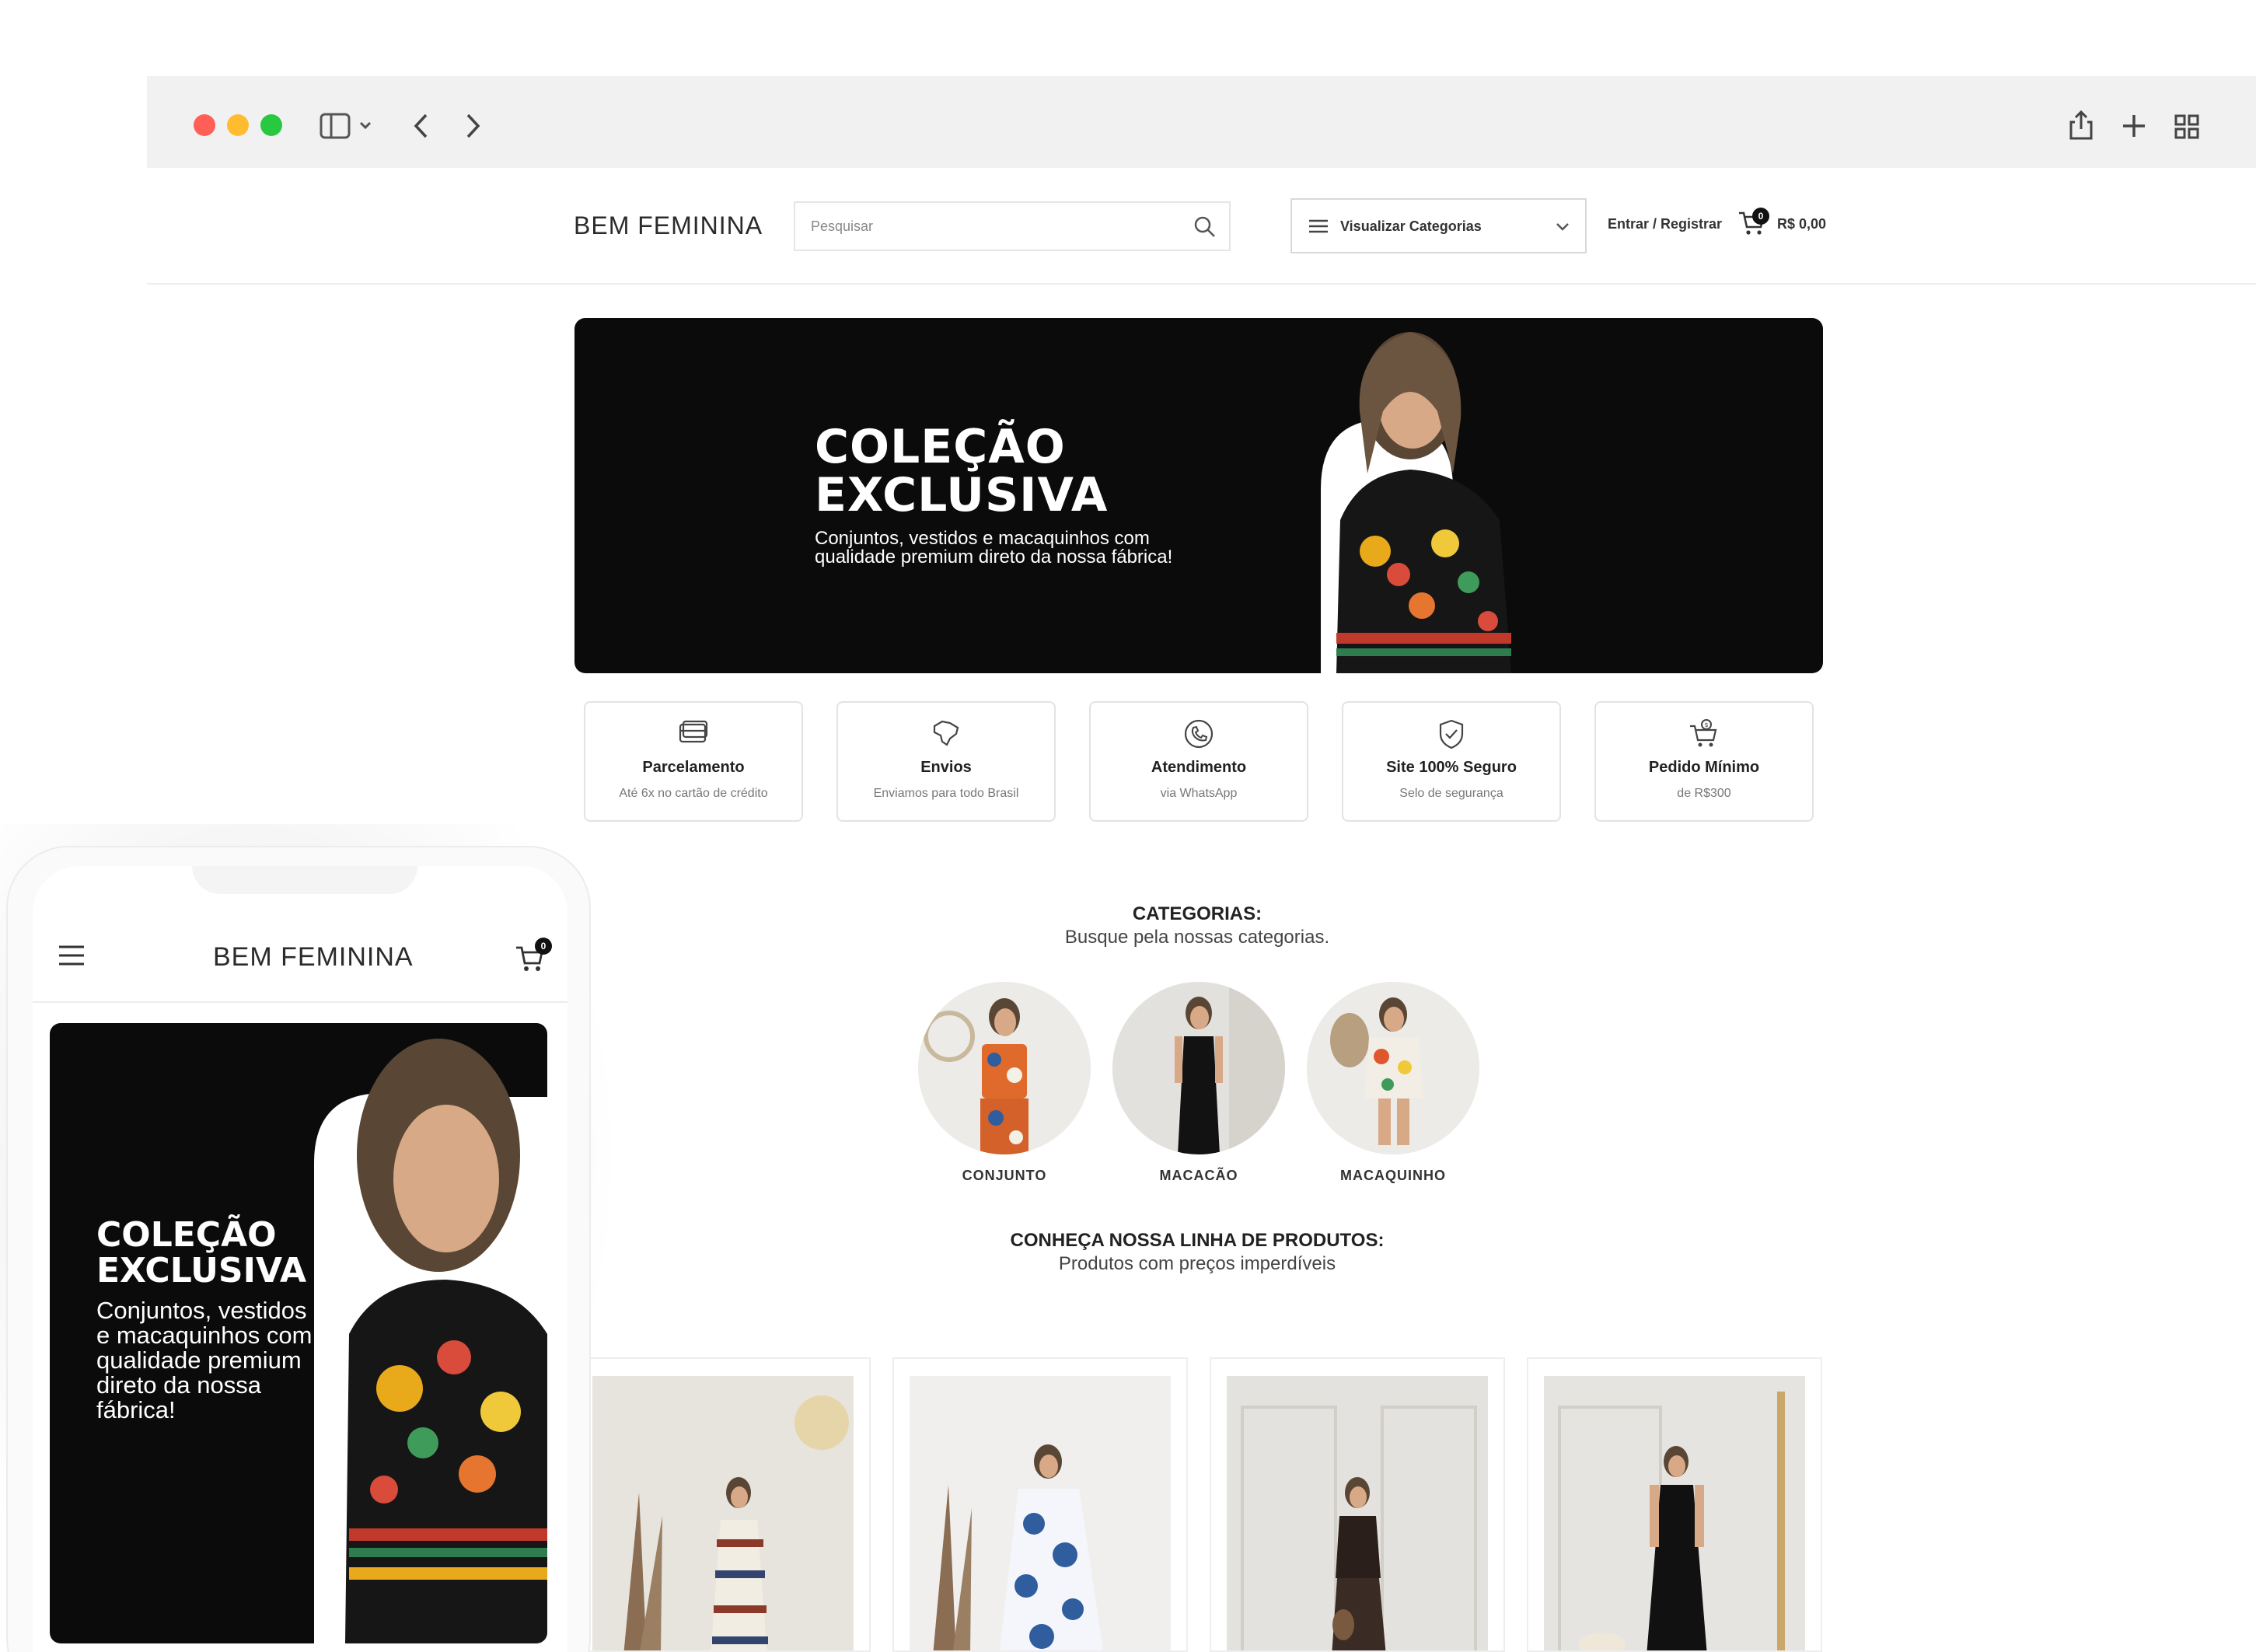 The height and width of the screenshot is (1652, 2256). I want to click on products-title: CONHEÇA NOSSA LINHA DE PRODUTOS:, so click(1197, 1240).